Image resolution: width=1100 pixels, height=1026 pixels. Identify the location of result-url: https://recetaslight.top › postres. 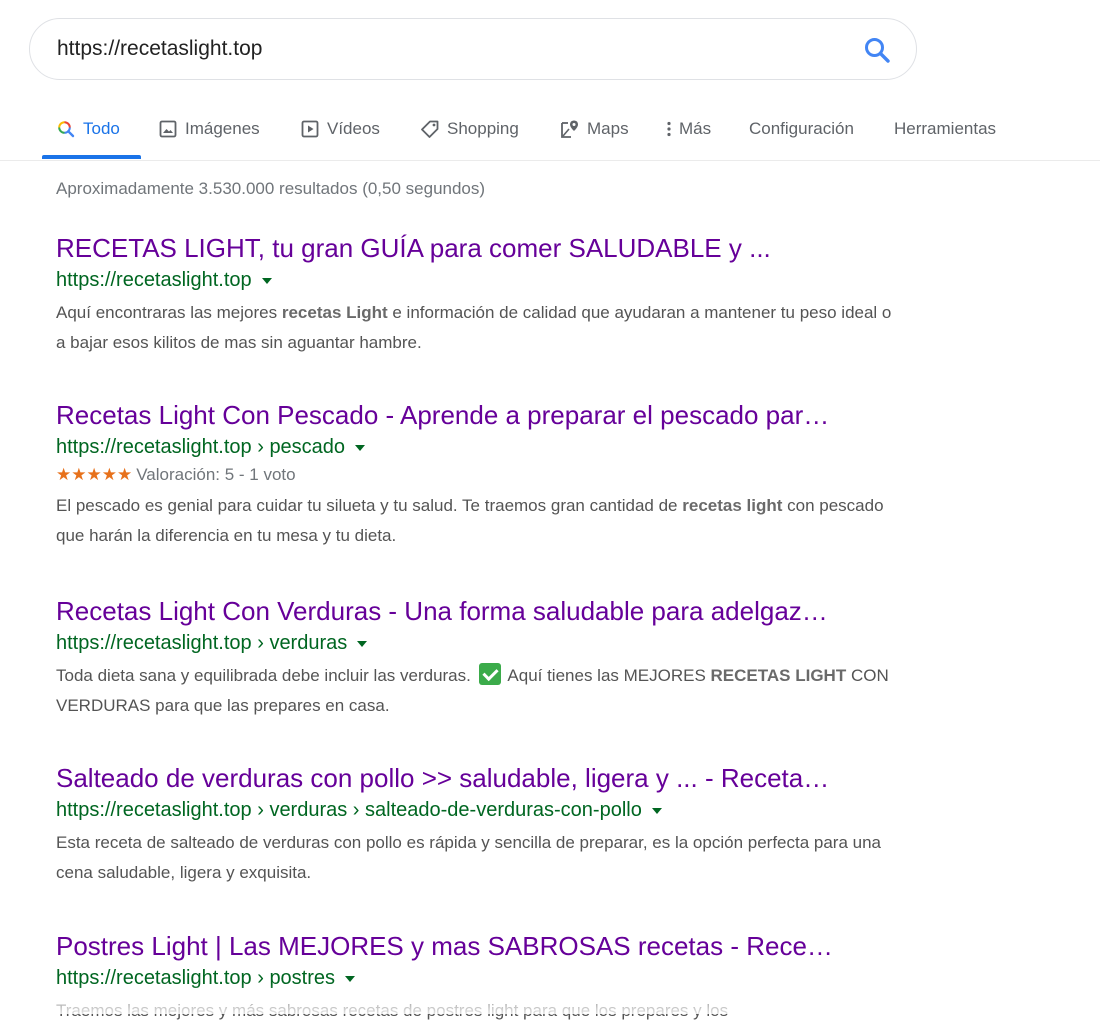
(481, 978).